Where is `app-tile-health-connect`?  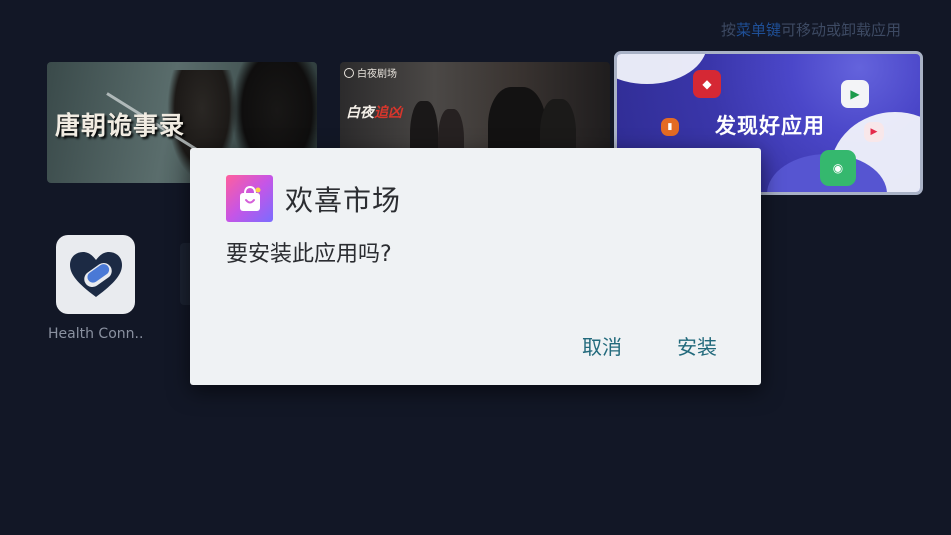
app-tile-health-connect is located at coordinates (95, 274).